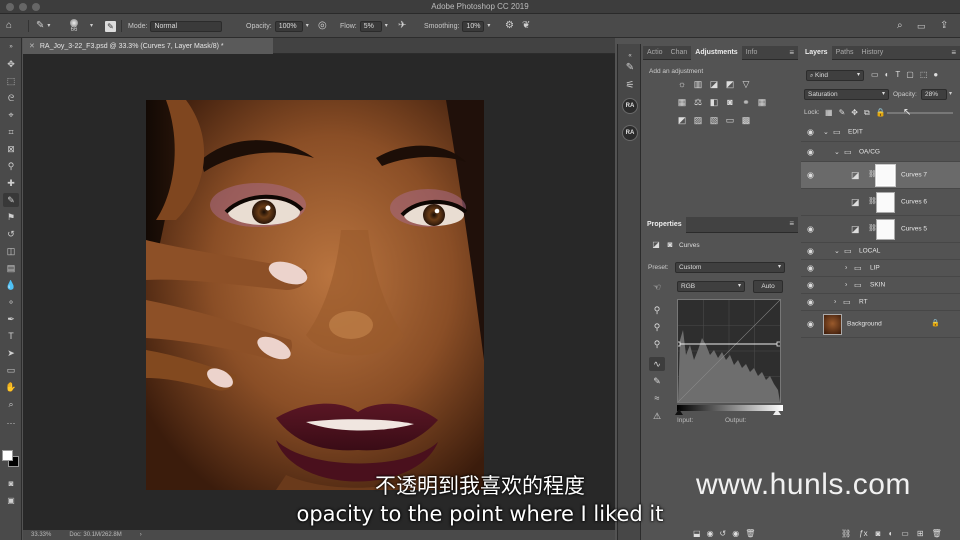 The width and height of the screenshot is (960, 540). What do you see at coordinates (920, 113) in the screenshot?
I see `opacity-slider-track` at bounding box center [920, 113].